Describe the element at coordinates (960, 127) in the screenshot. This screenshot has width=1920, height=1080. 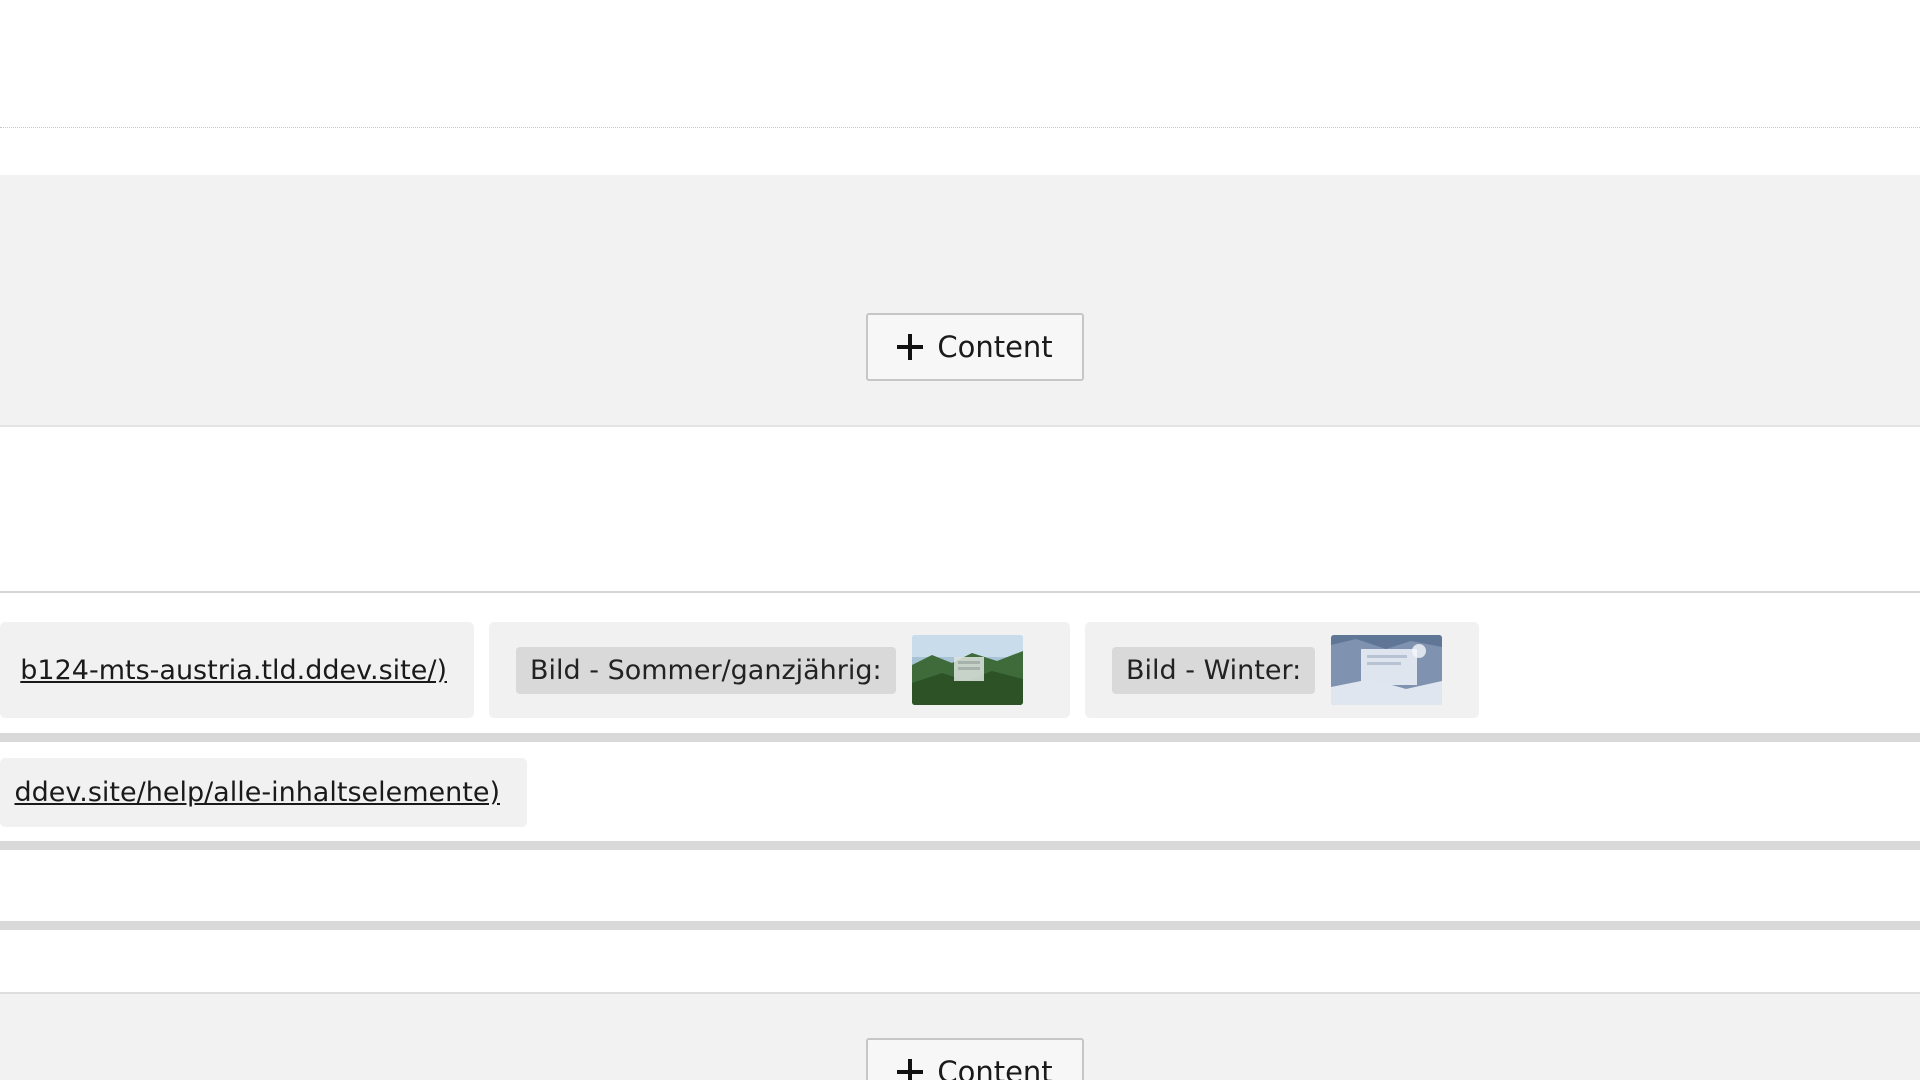
I see `dotted-separator` at that location.